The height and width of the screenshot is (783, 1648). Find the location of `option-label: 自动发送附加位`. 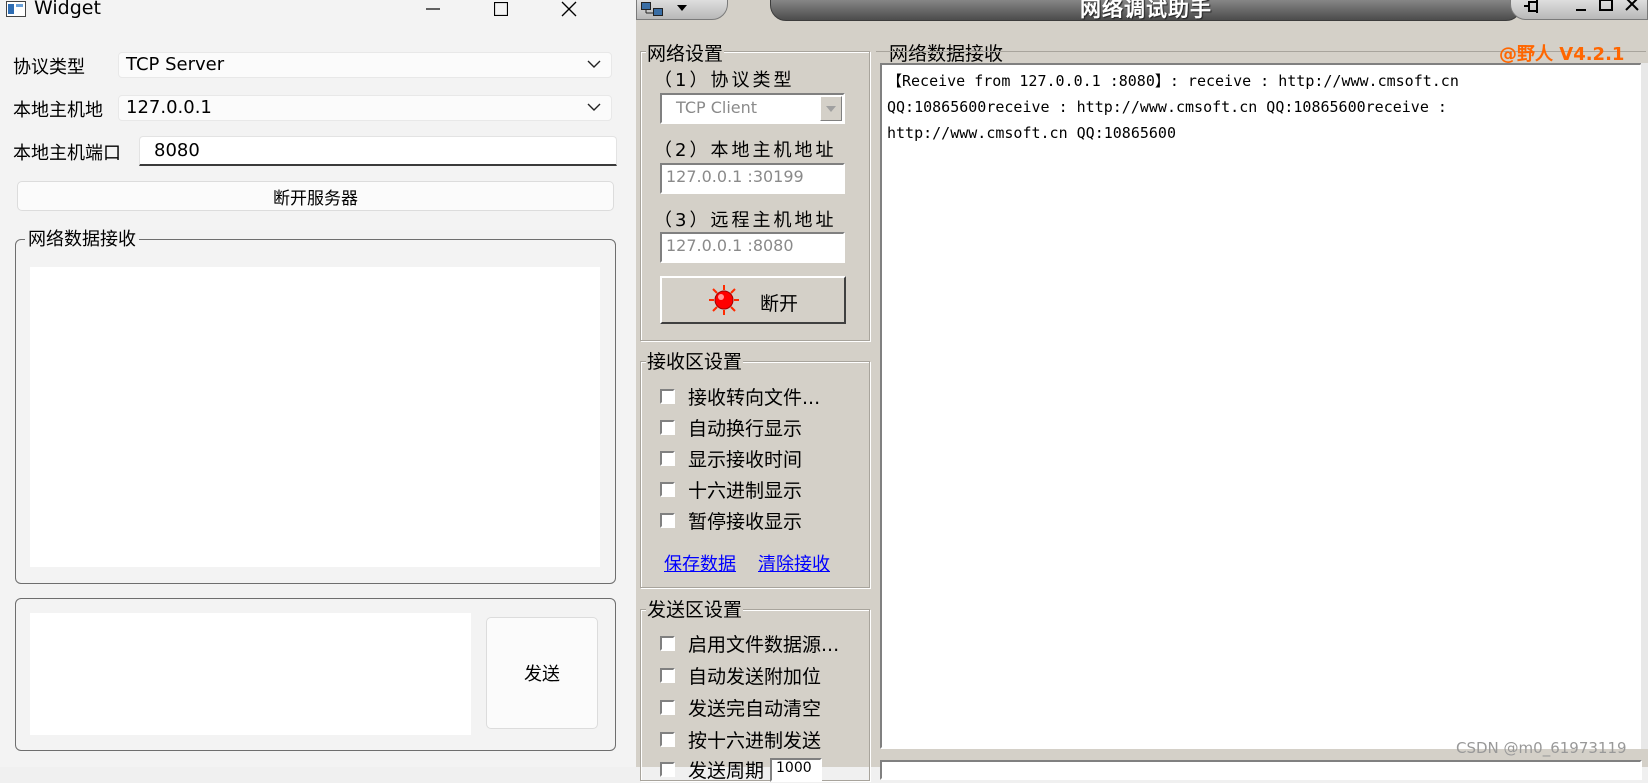

option-label: 自动发送附加位 is located at coordinates (755, 677).